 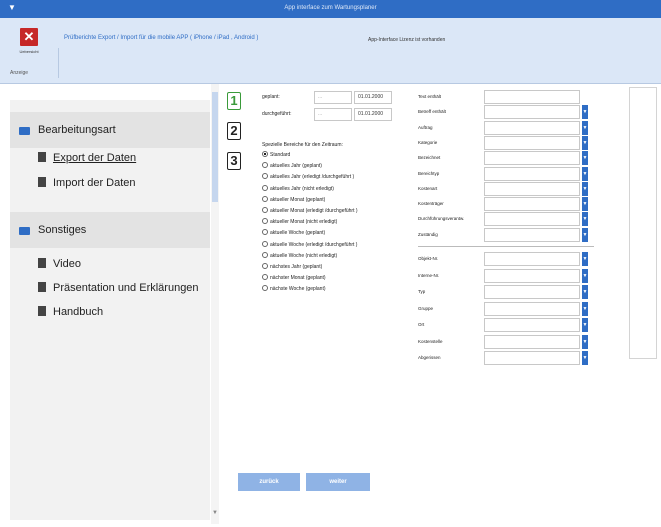 What do you see at coordinates (299, 221) in the screenshot?
I see `period-radio-option: aktueller Monat (nicht erledigt)` at bounding box center [299, 221].